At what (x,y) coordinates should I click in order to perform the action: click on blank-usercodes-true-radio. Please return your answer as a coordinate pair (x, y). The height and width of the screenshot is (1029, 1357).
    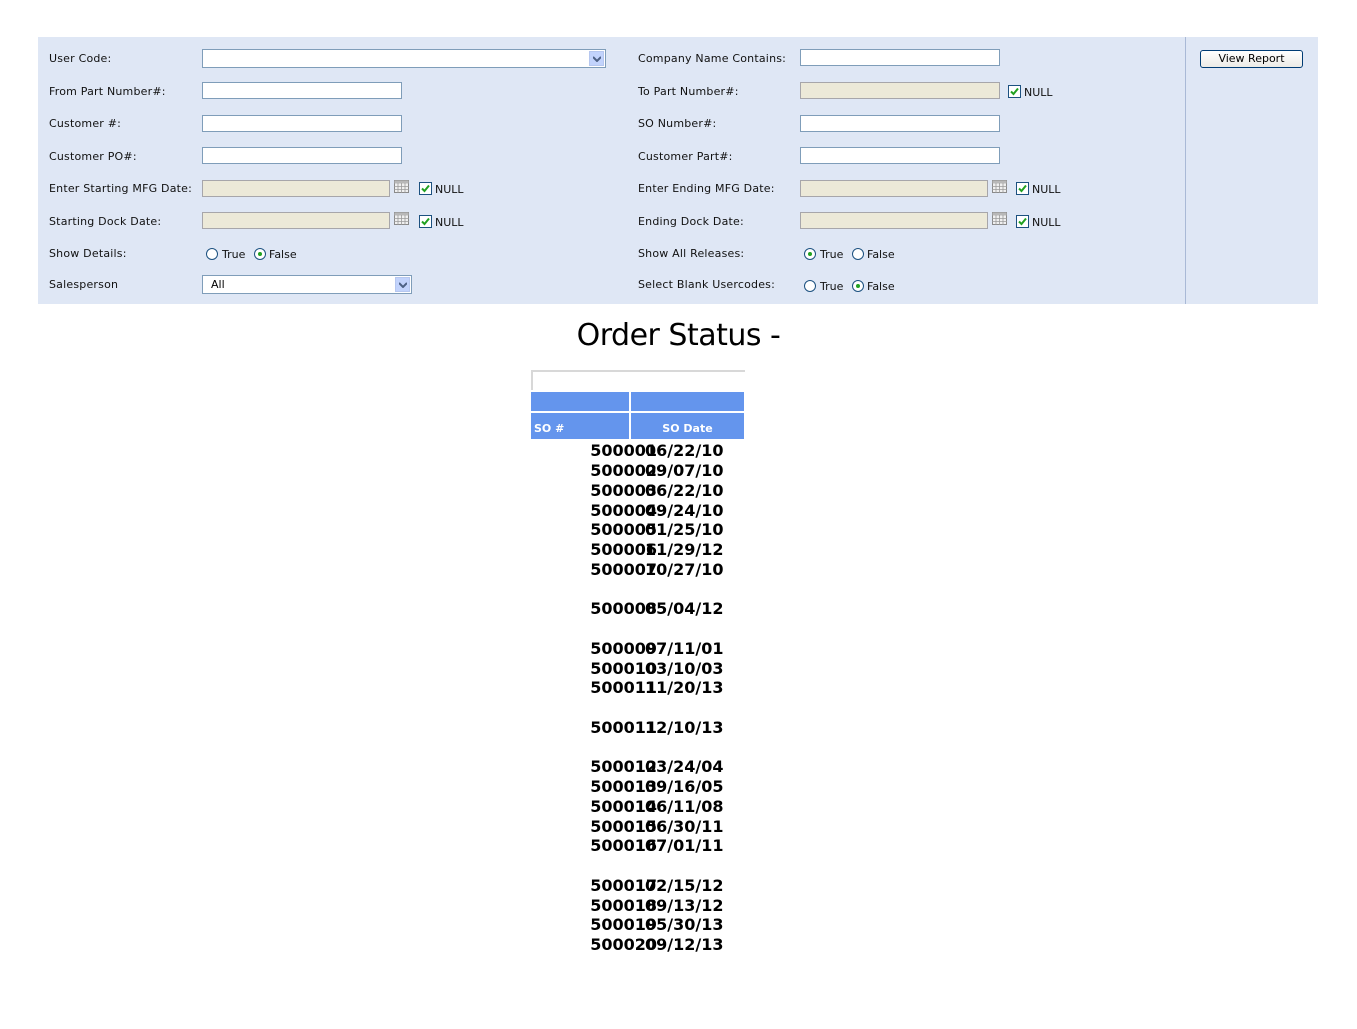
    Looking at the image, I should click on (810, 286).